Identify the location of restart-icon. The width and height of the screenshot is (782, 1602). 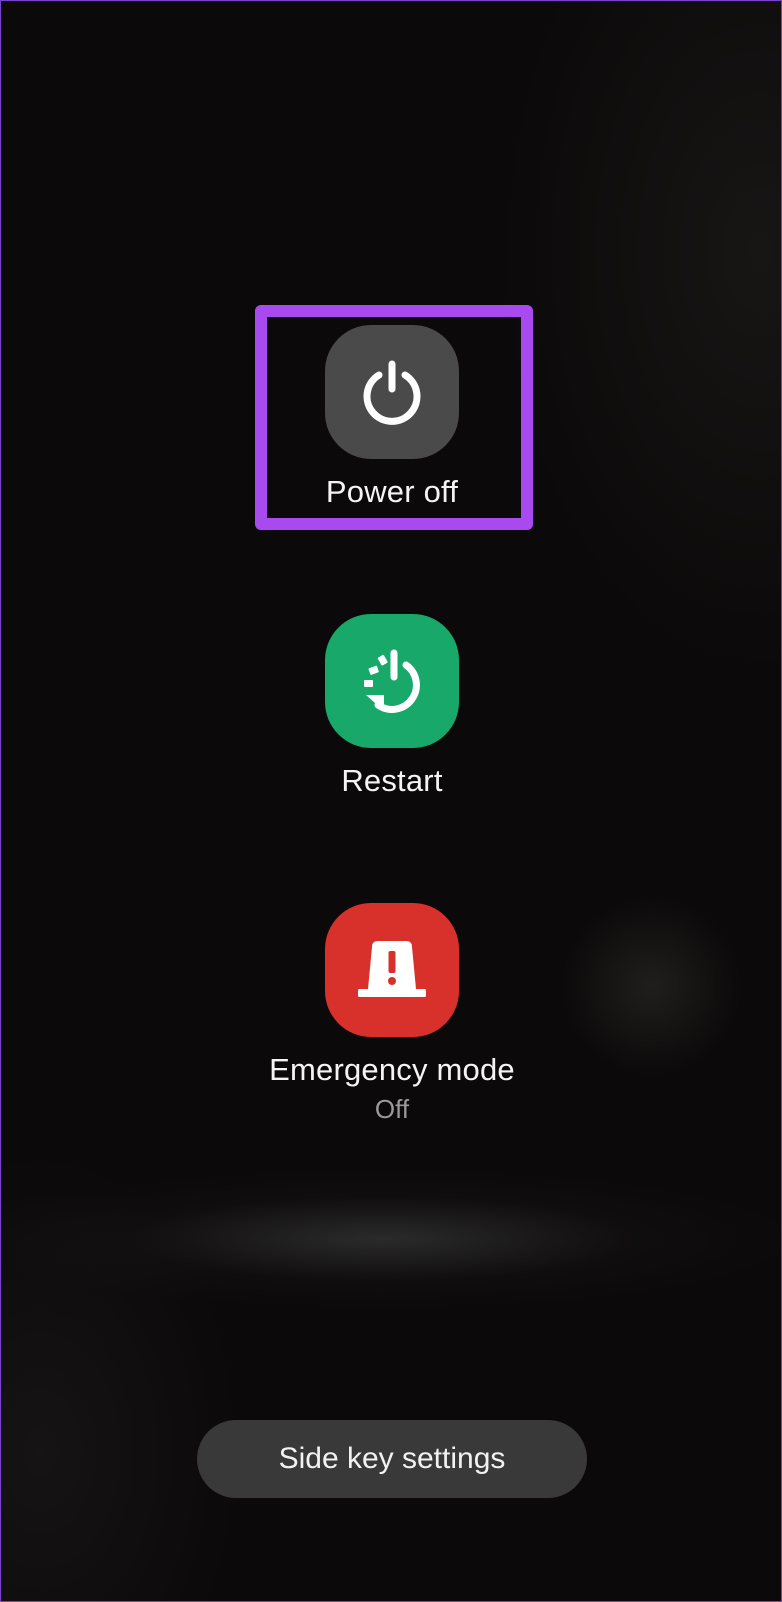
(392, 681).